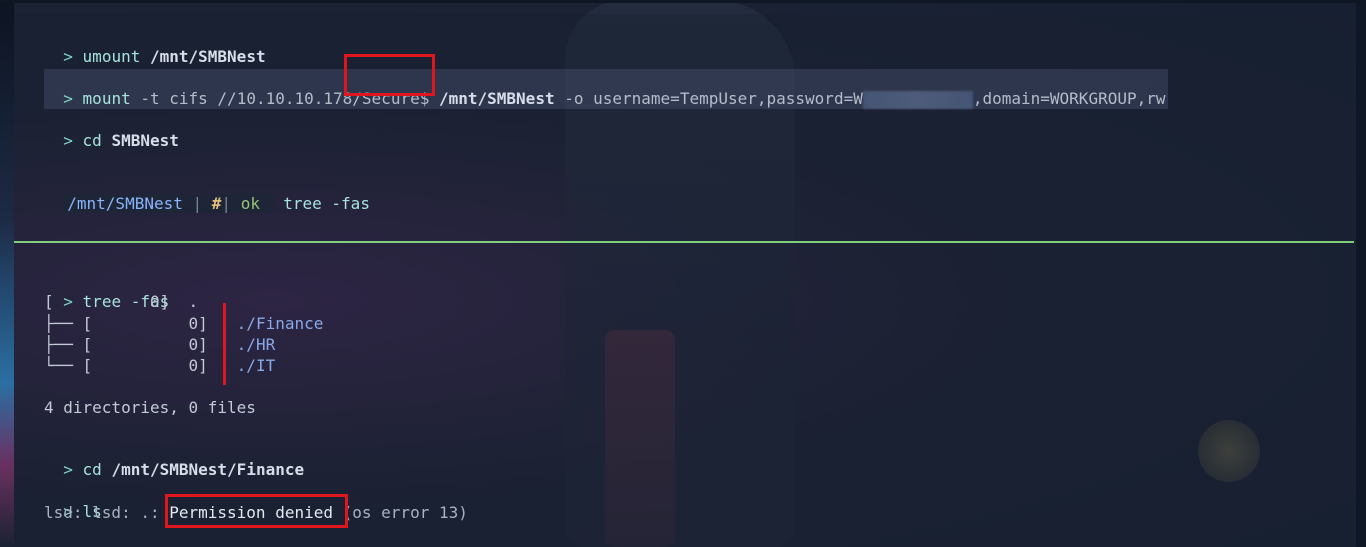  Describe the element at coordinates (184, 469) in the screenshot. I see `history-line-cd-finance: > cd /mnt/SMBNest/Finance` at that location.